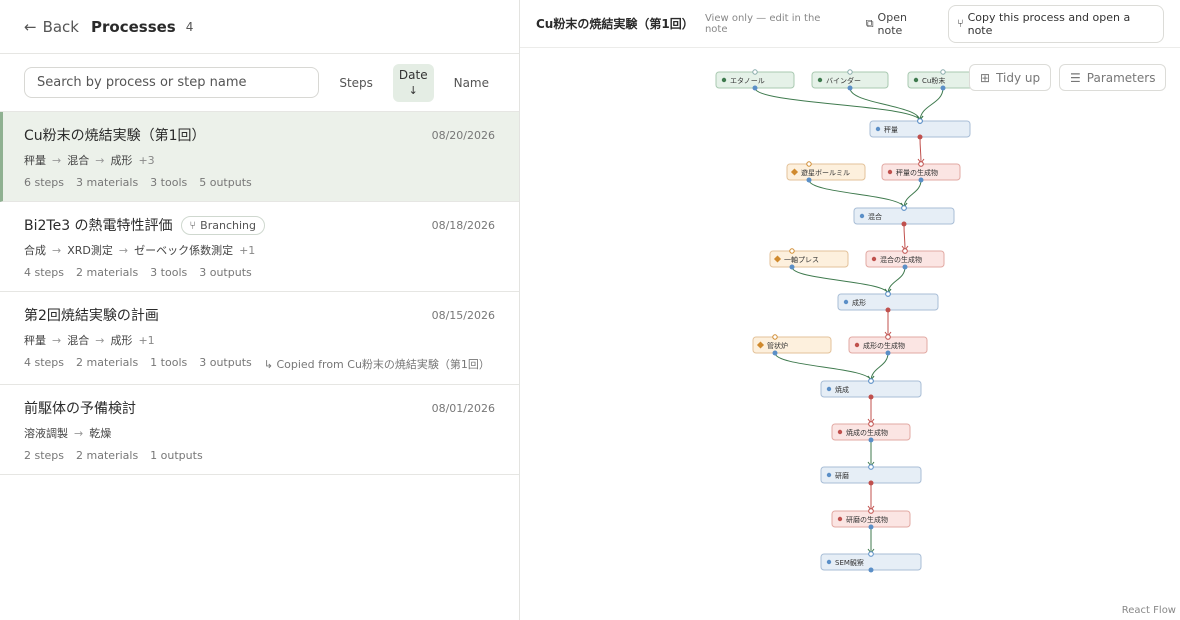 The height and width of the screenshot is (620, 1180). I want to click on step-label: 合成, so click(35, 250).